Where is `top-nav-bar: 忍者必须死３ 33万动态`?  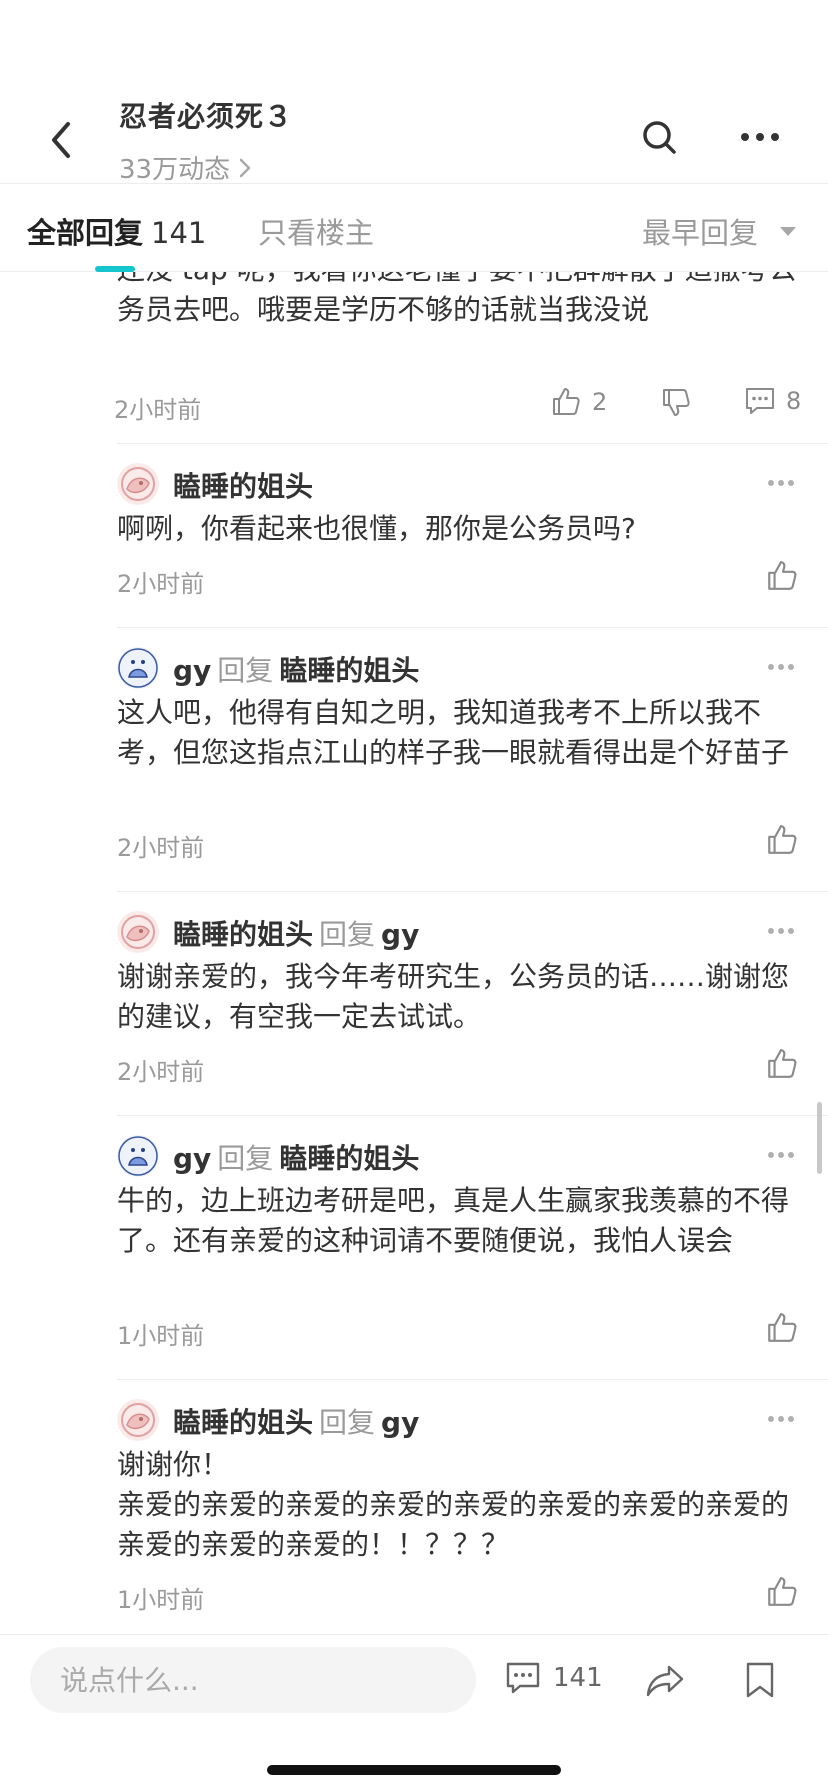 top-nav-bar: 忍者必须死３ 33万动态 is located at coordinates (414, 93).